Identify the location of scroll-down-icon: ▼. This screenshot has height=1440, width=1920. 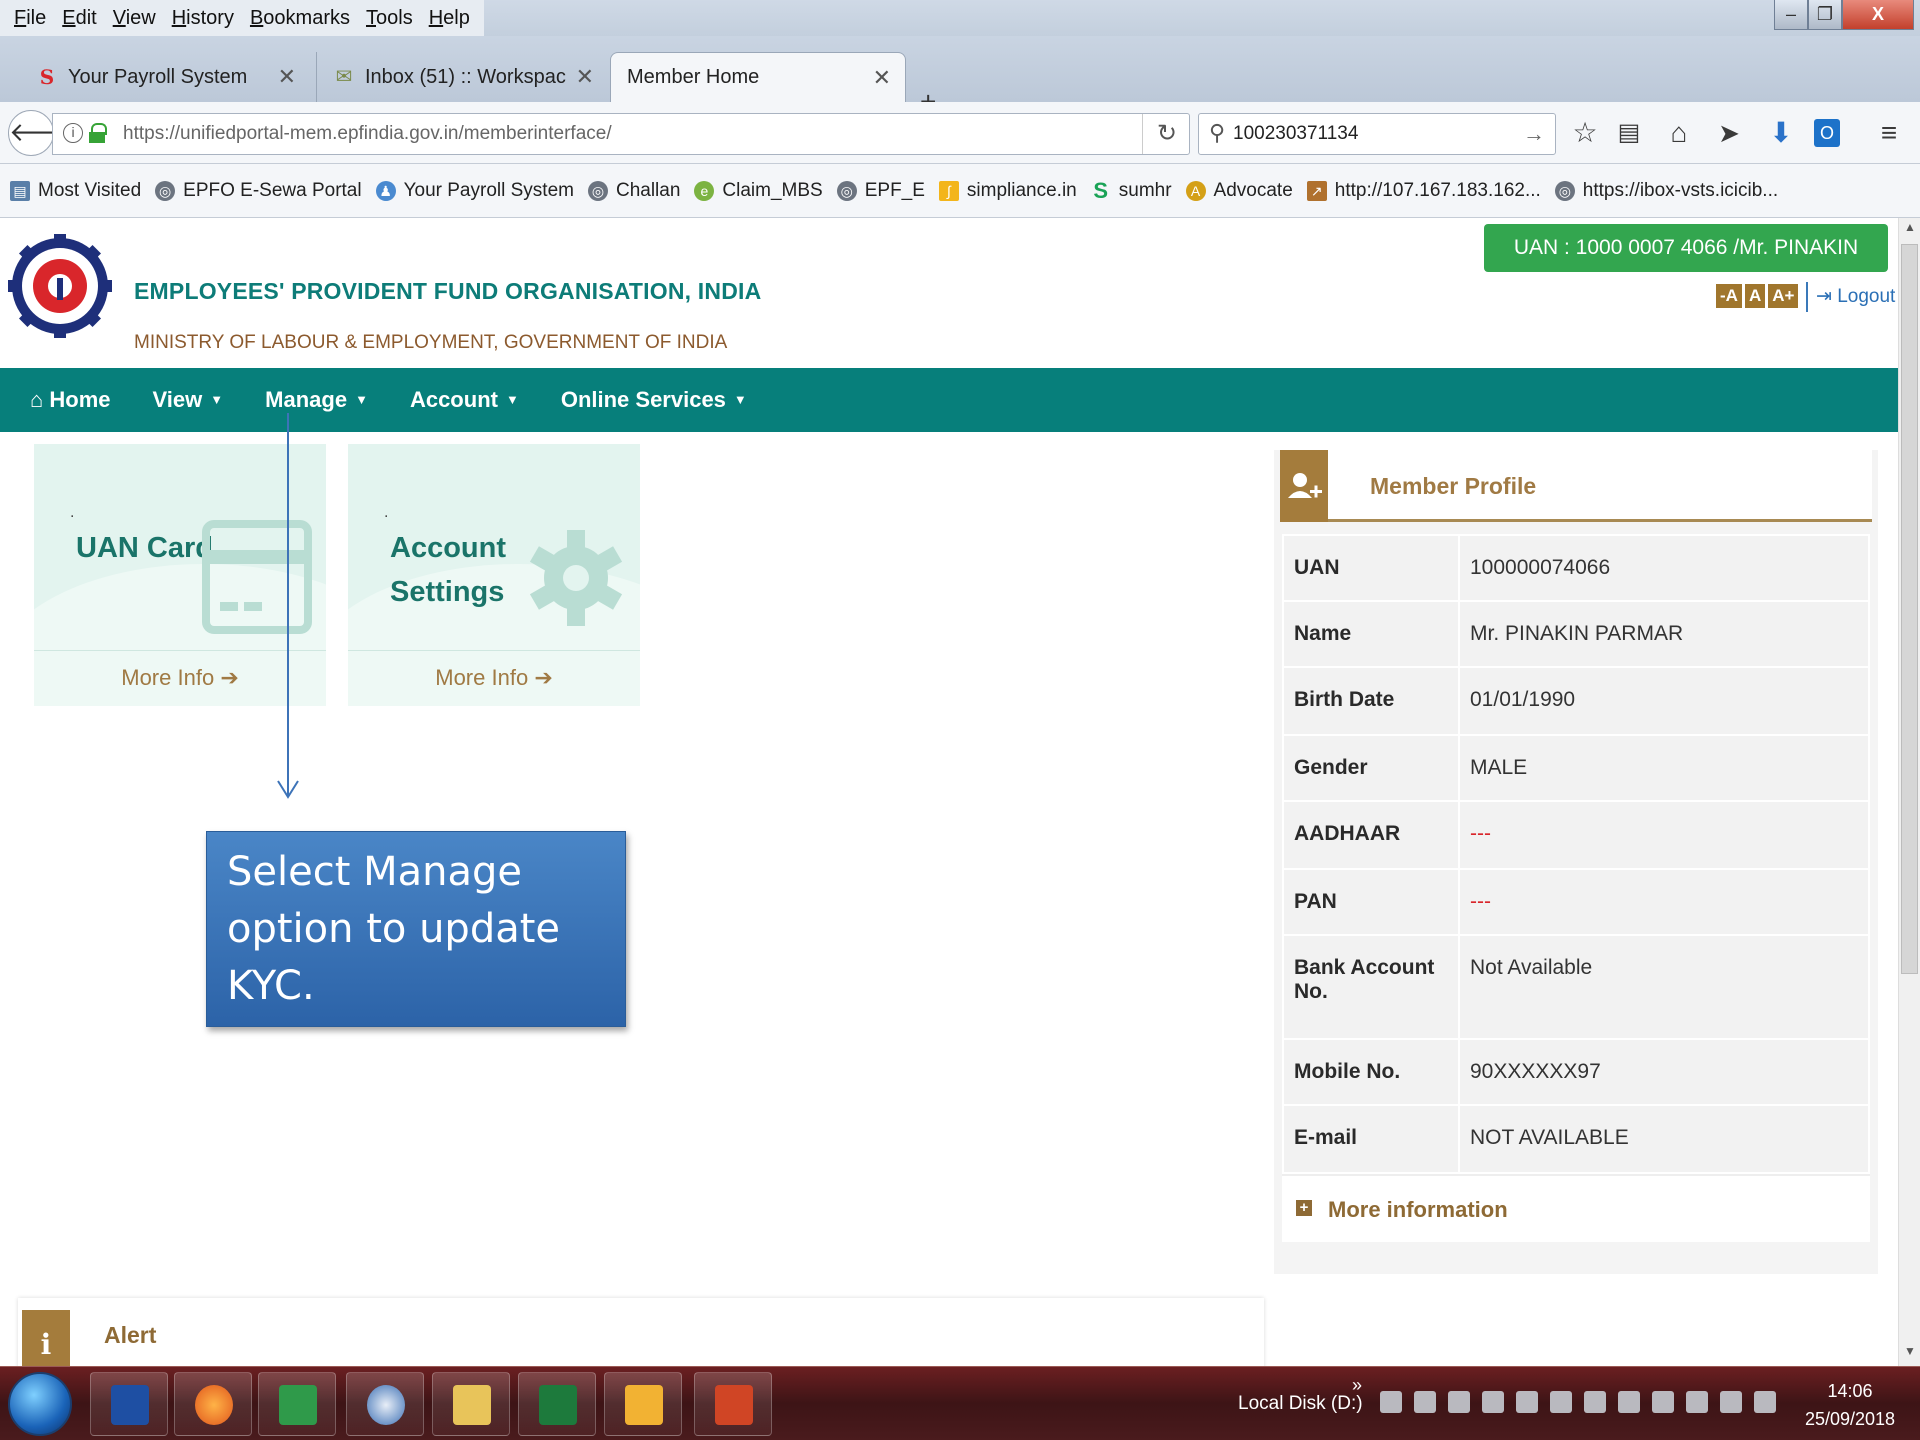
(1909, 1354).